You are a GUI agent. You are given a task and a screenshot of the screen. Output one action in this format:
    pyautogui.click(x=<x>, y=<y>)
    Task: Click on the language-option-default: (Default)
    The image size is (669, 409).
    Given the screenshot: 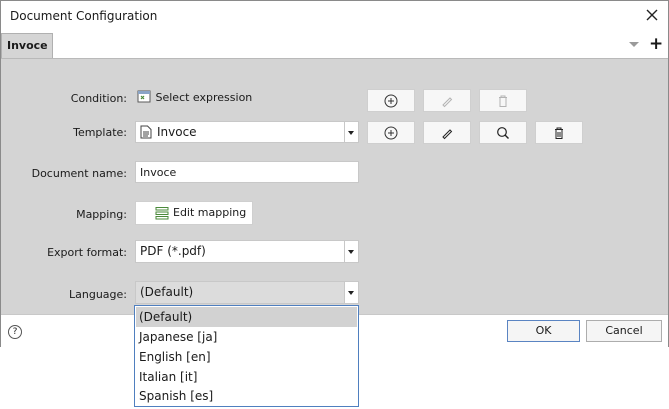 What is the action you would take?
    pyautogui.click(x=246, y=317)
    